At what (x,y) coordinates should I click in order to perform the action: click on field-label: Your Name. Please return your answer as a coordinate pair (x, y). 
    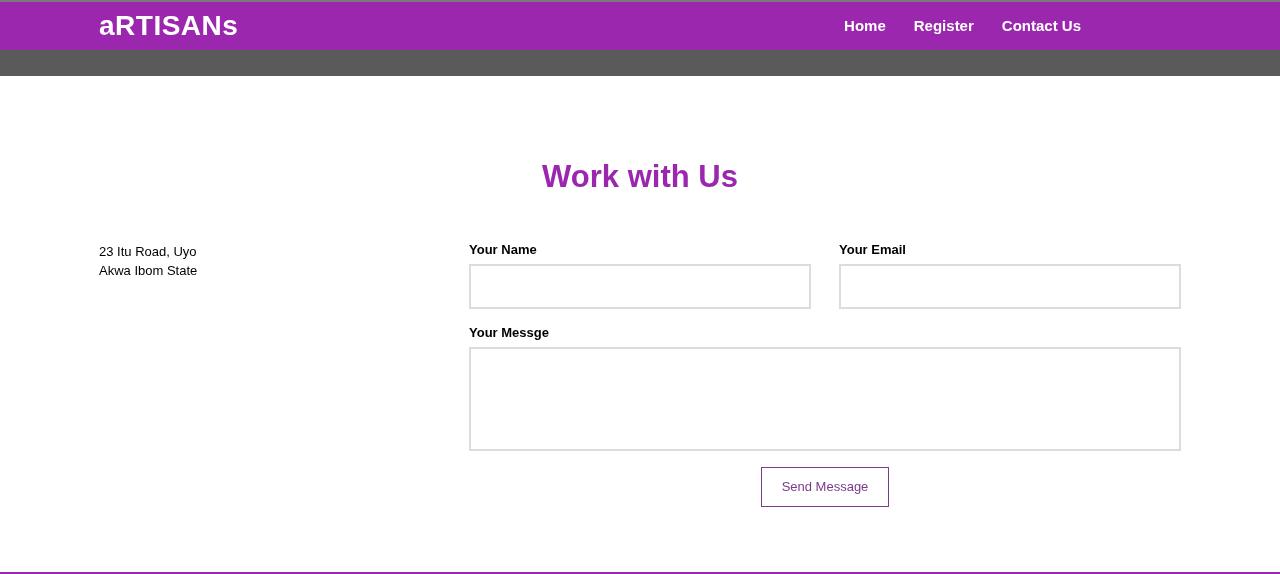
    Looking at the image, I should click on (503, 250).